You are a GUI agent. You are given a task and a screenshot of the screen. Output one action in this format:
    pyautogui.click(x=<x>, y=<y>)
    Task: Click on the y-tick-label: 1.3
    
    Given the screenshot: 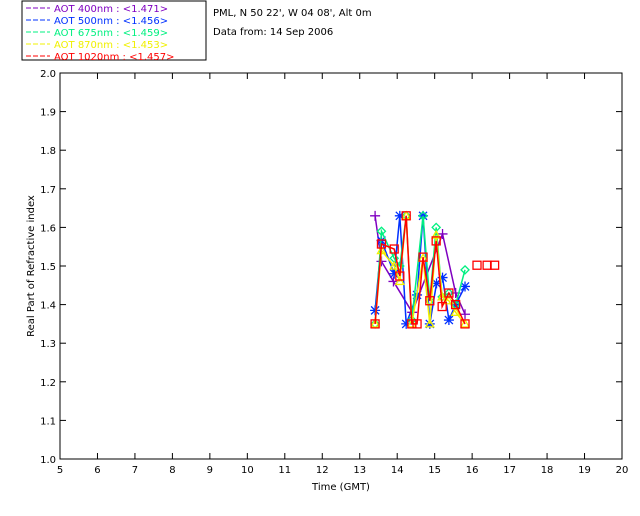 What is the action you would take?
    pyautogui.click(x=48, y=344)
    